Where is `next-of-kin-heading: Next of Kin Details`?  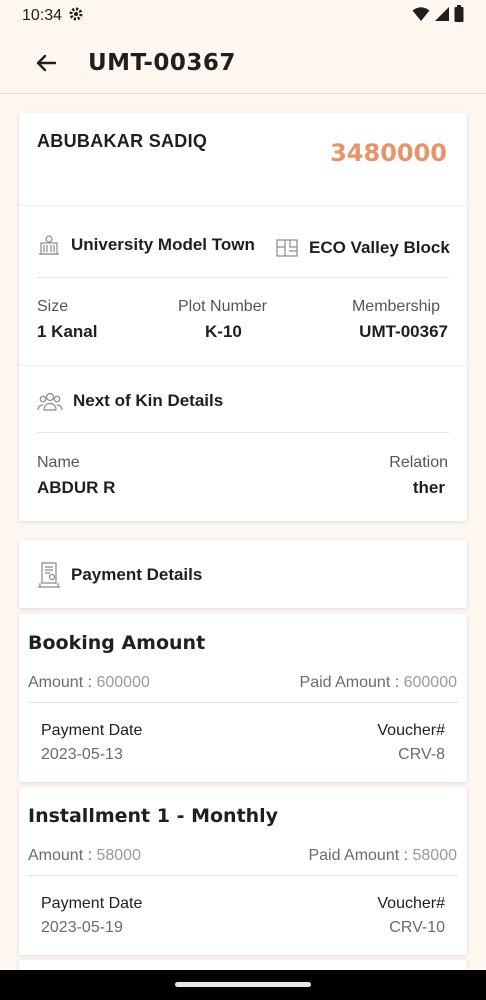
next-of-kin-heading: Next of Kin Details is located at coordinates (130, 401).